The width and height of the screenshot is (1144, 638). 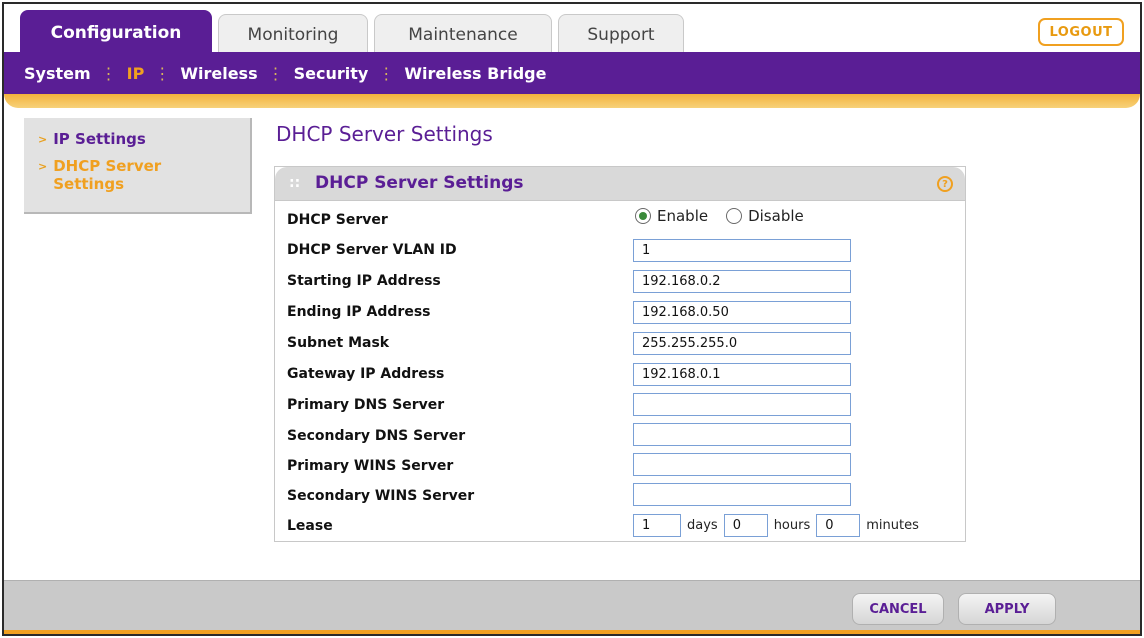 I want to click on lease-hours-field, so click(x=745, y=525).